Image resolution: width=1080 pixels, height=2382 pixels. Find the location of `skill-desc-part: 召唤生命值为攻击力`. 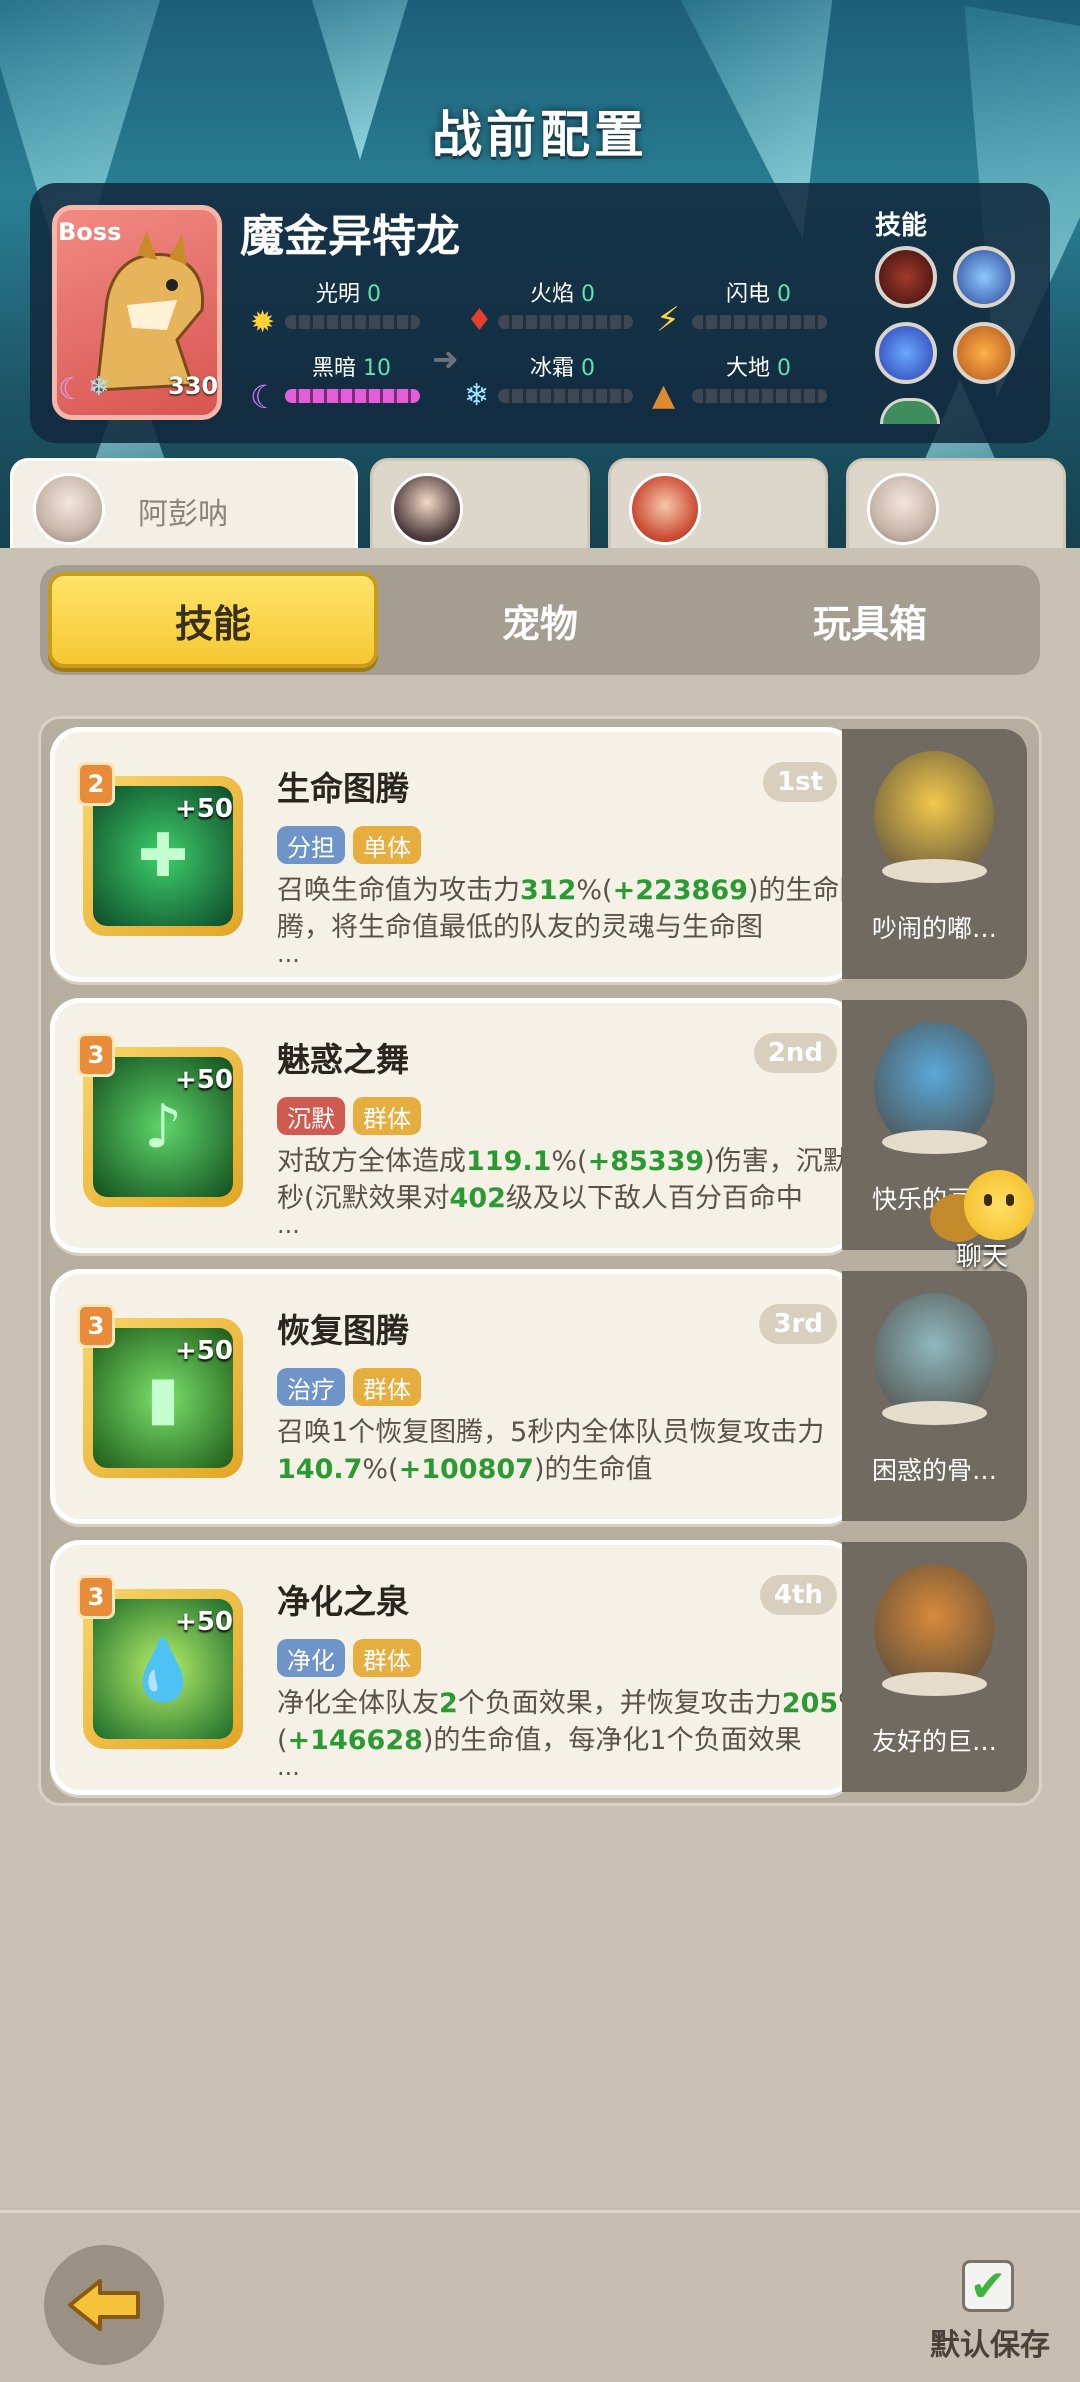

skill-desc-part: 召唤生命值为攻击力 is located at coordinates (398, 890).